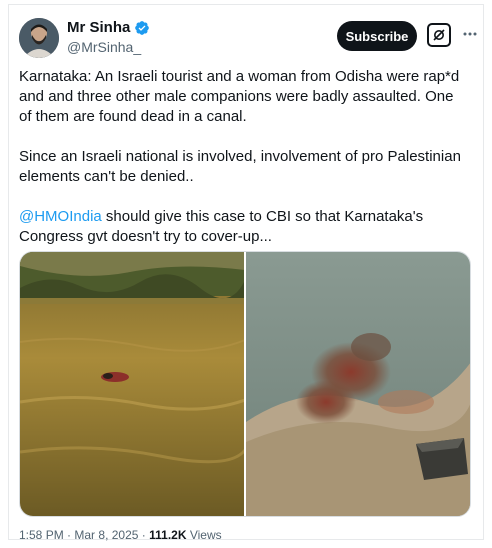 The height and width of the screenshot is (548, 492). Describe the element at coordinates (470, 34) in the screenshot. I see `more-dots-icon` at that location.